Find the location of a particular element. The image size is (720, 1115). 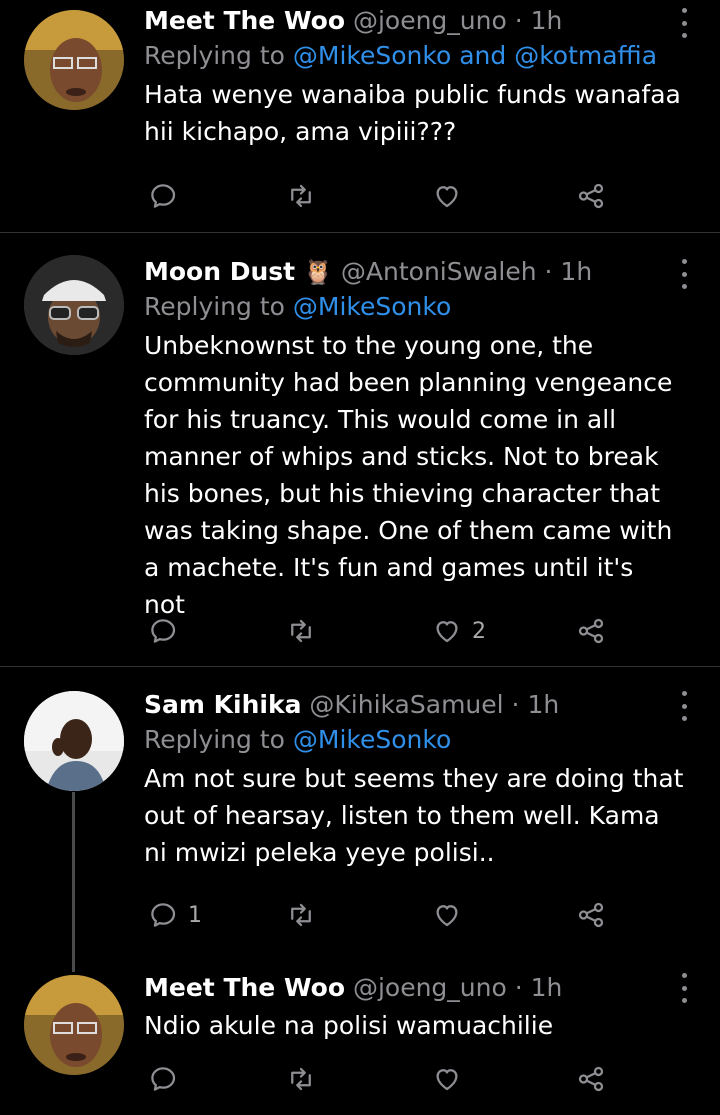

display-name: Moon Dust is located at coordinates (219, 271).